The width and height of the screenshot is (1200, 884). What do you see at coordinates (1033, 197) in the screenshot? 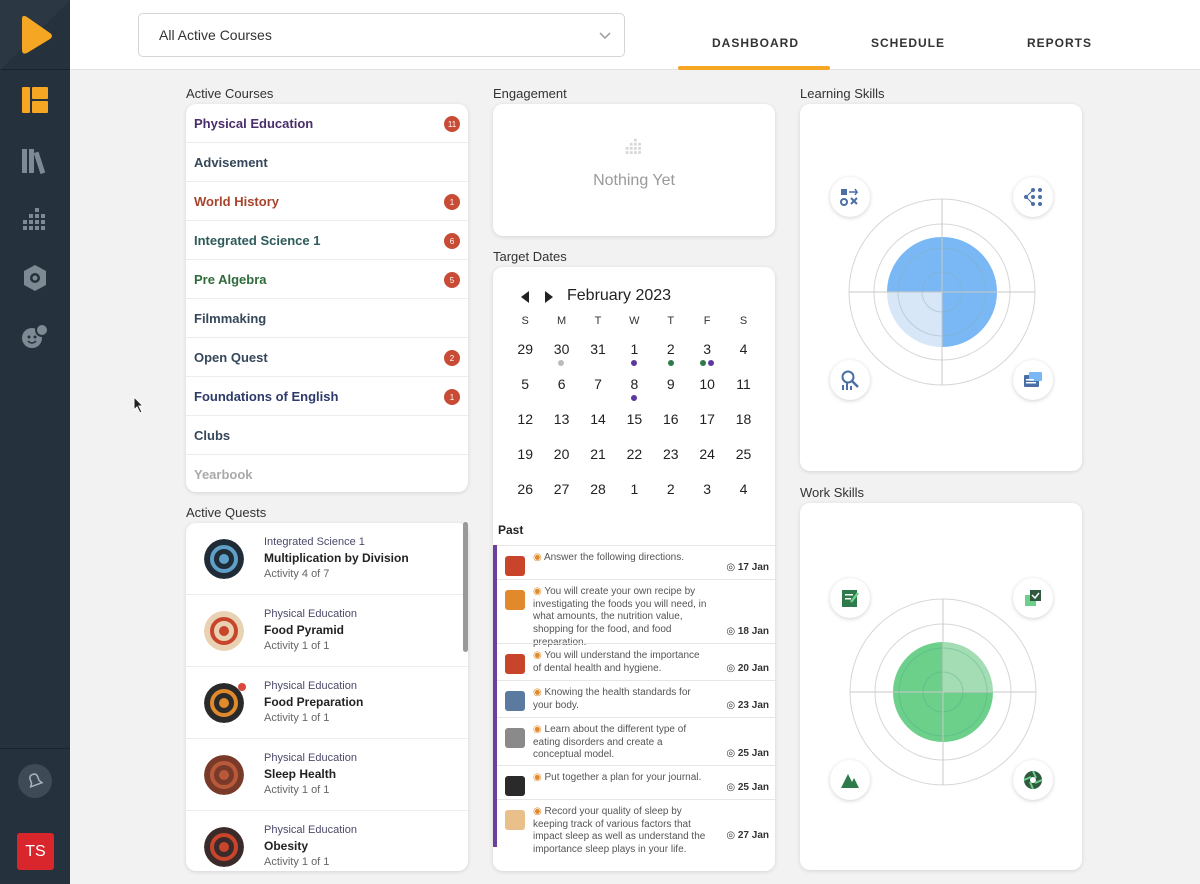
I see `network-skill-button` at bounding box center [1033, 197].